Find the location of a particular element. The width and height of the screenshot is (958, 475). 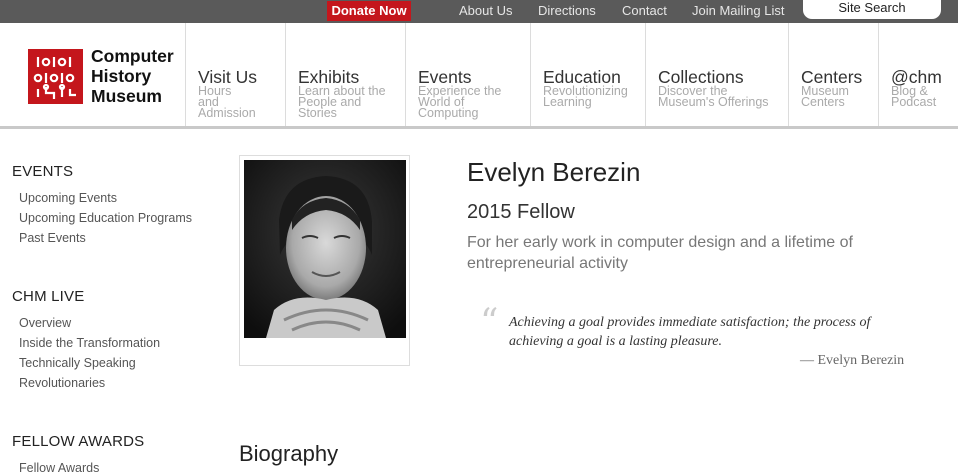

nav-exhibits-subtitle: Learn about the People and Stories is located at coordinates (348, 102).